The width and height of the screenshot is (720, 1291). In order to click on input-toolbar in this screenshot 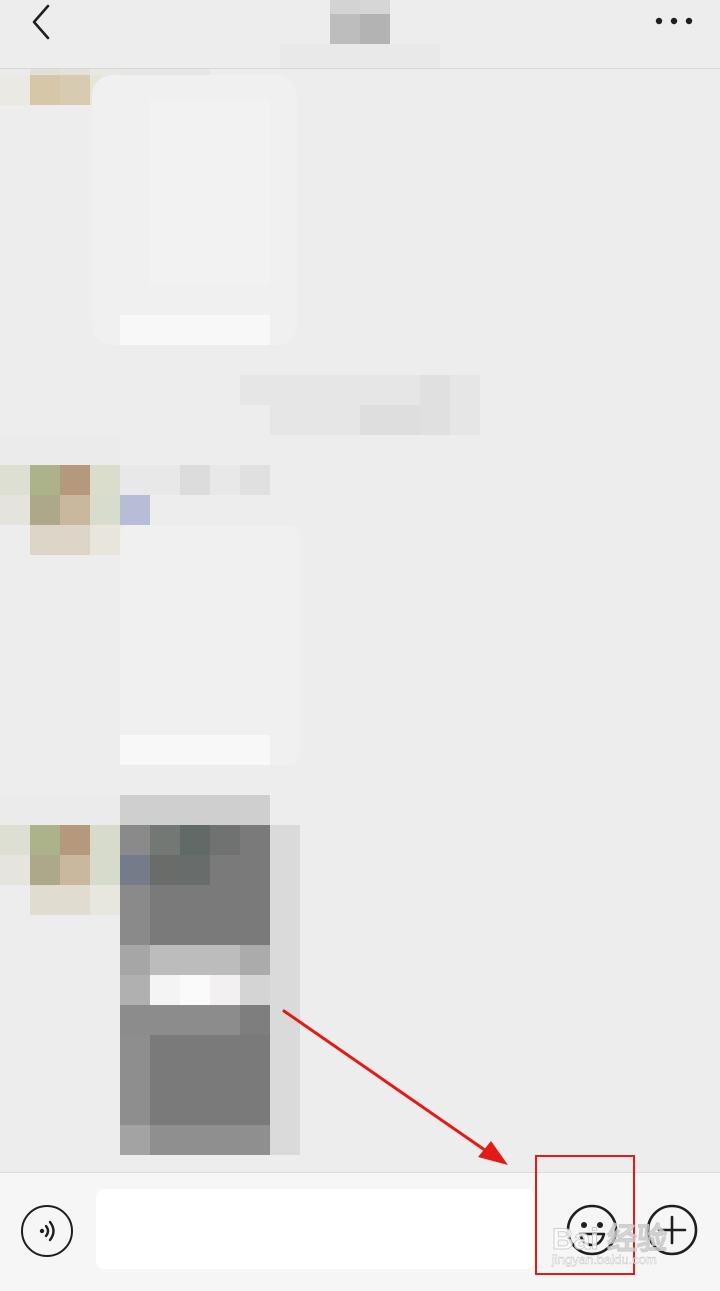, I will do `click(360, 1231)`.